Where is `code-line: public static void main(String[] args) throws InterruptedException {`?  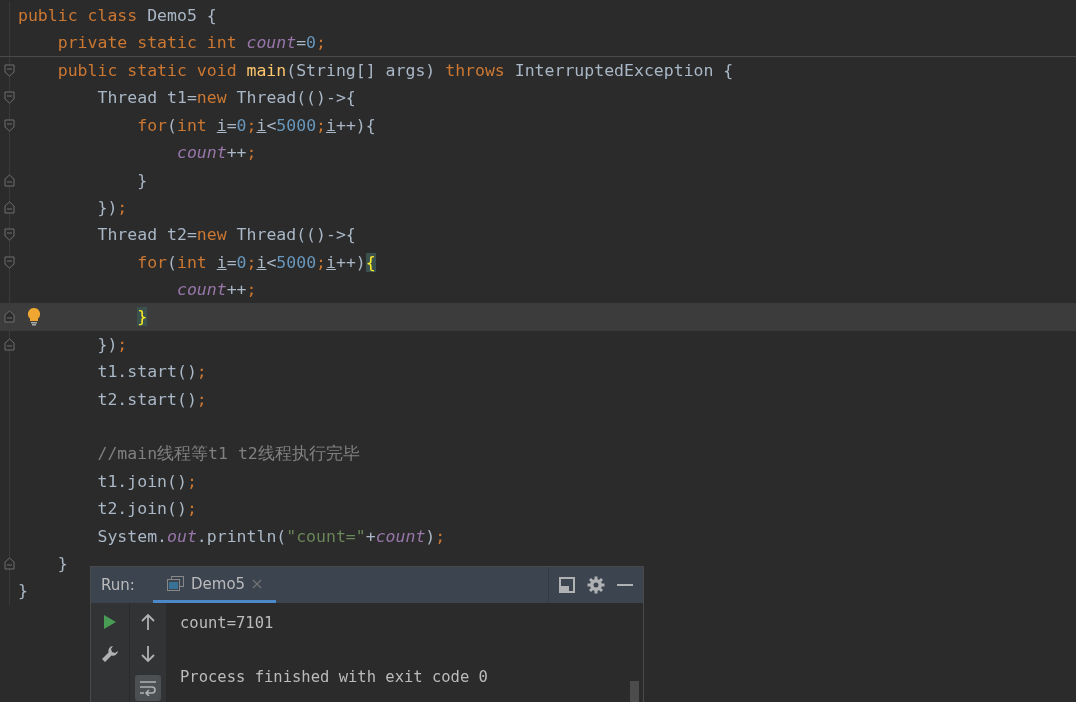 code-line: public static void main(String[] args) throws InterruptedException { is located at coordinates (395, 70).